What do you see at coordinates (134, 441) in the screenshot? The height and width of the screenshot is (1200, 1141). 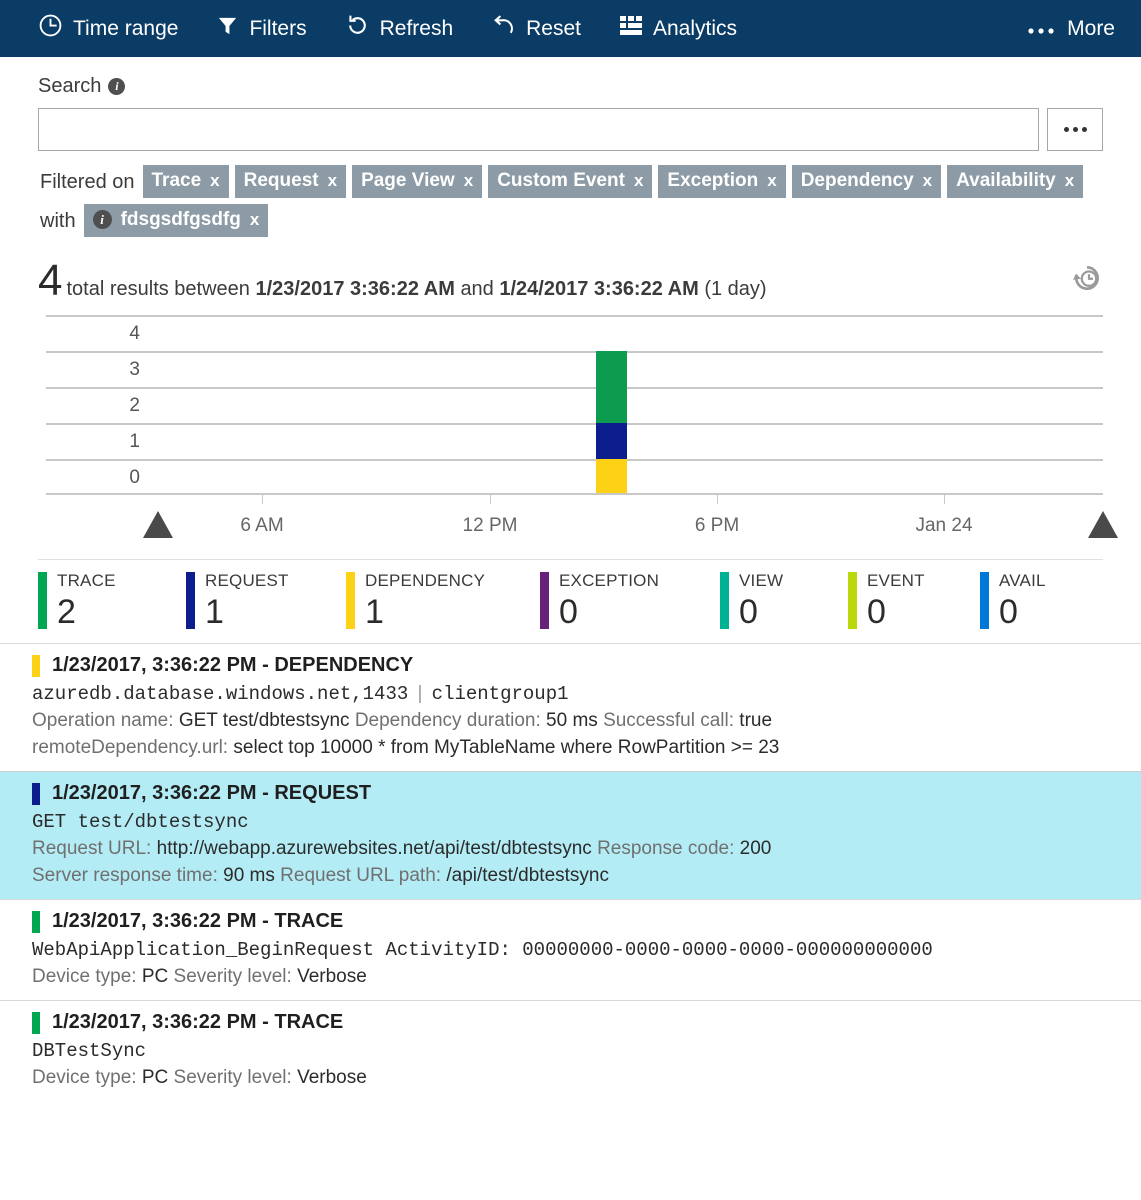 I see `y-tick-1: 1` at bounding box center [134, 441].